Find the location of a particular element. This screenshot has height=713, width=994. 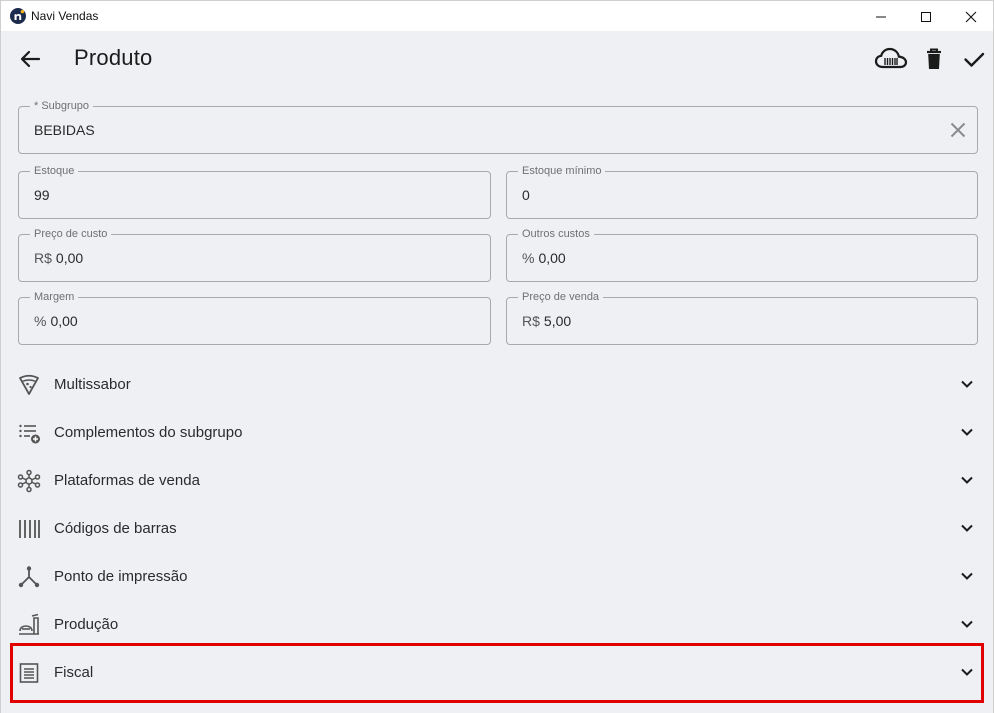

section-label: Ponto de impressão is located at coordinates (121, 576).